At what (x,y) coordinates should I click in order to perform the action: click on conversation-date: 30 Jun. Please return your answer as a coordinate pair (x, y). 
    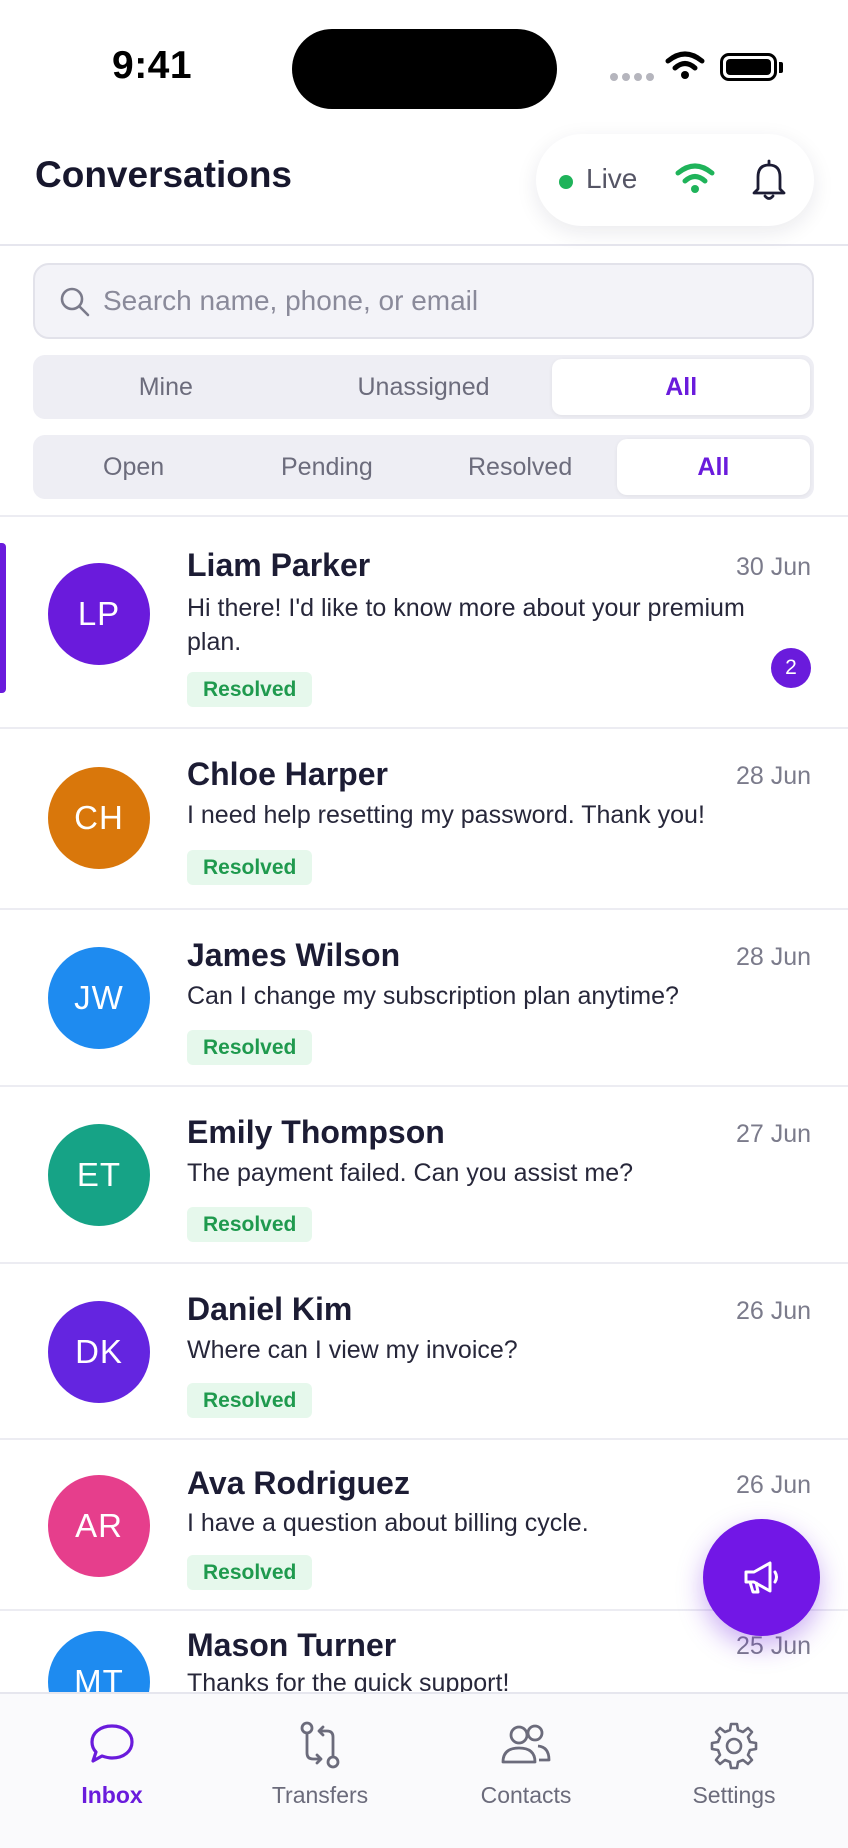
    Looking at the image, I should click on (773, 567).